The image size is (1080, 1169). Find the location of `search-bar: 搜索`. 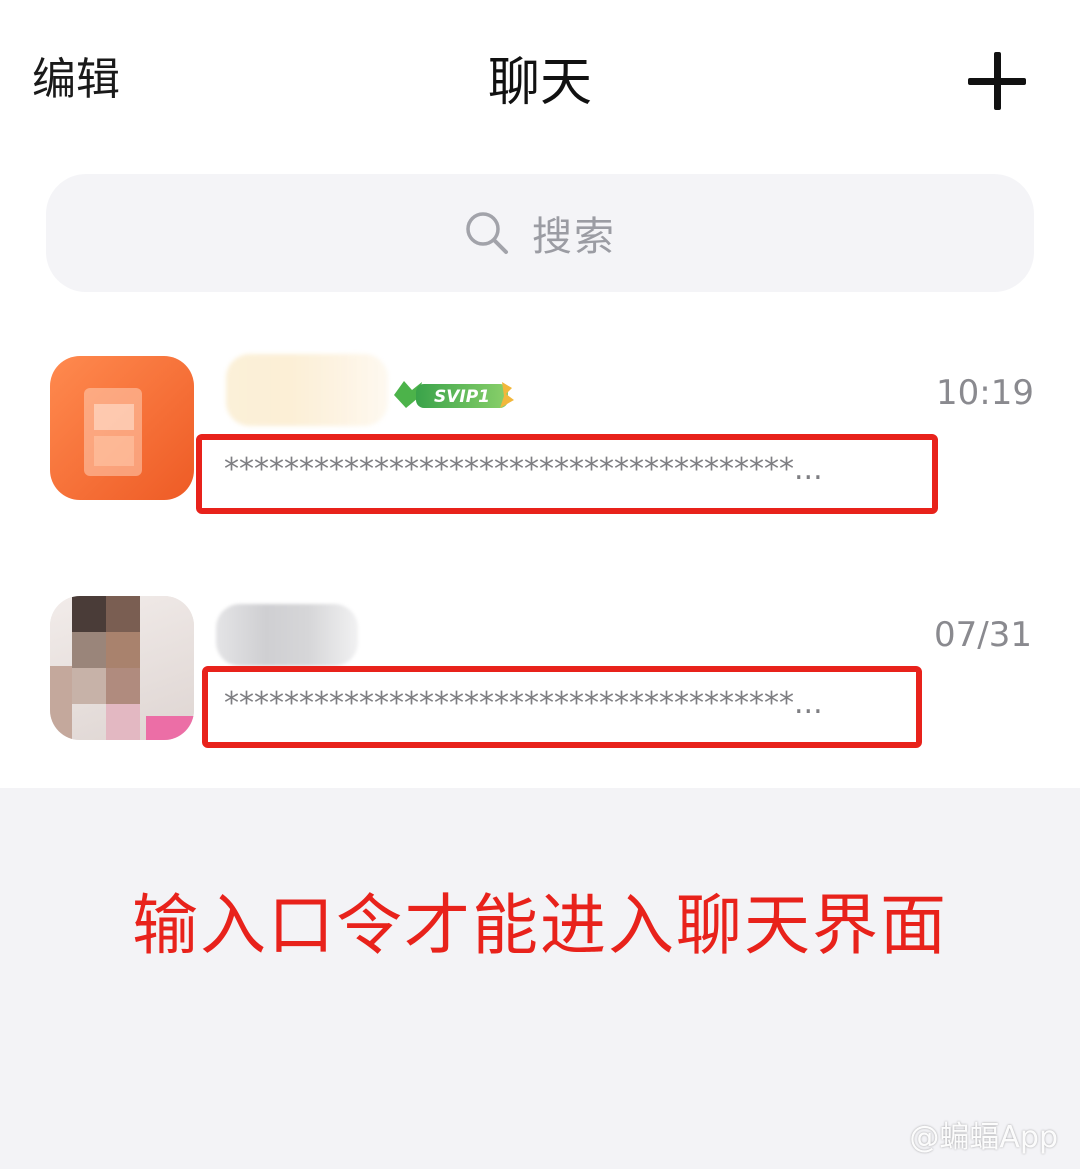

search-bar: 搜索 is located at coordinates (540, 233).